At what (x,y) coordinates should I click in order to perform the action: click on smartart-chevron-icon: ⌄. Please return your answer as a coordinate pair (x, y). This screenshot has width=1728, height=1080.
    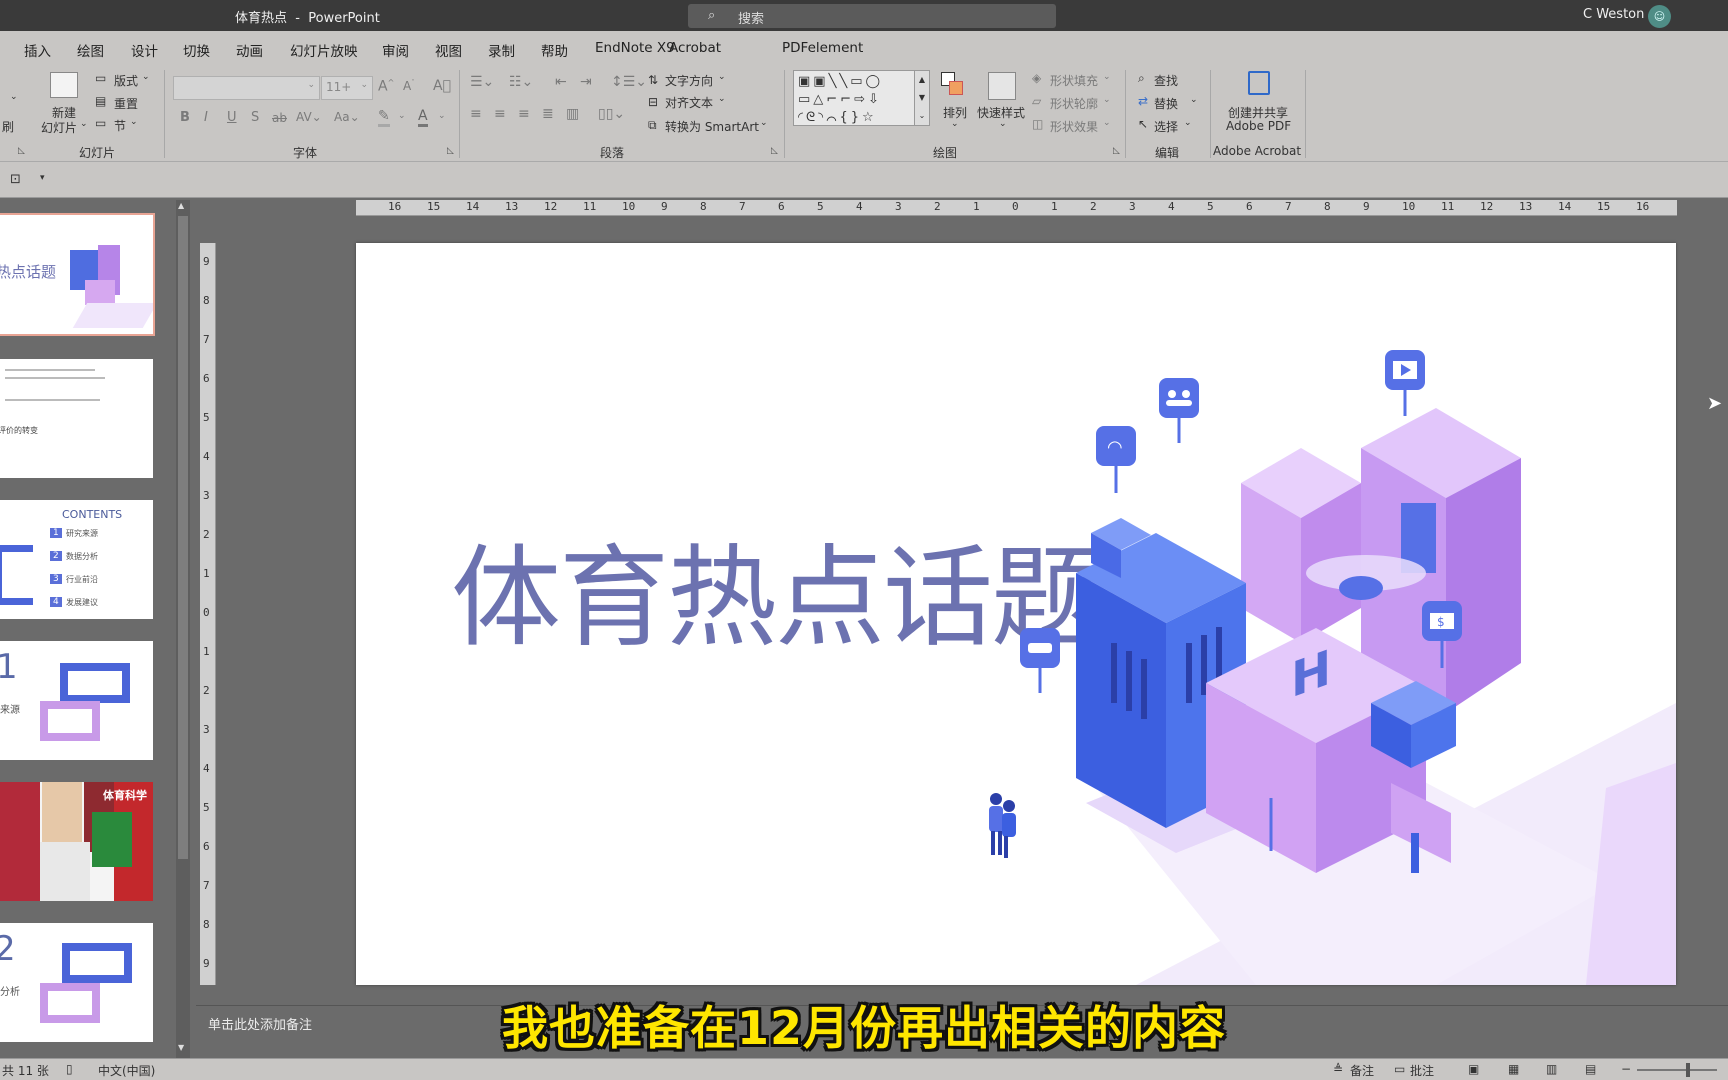
    Looking at the image, I should click on (764, 123).